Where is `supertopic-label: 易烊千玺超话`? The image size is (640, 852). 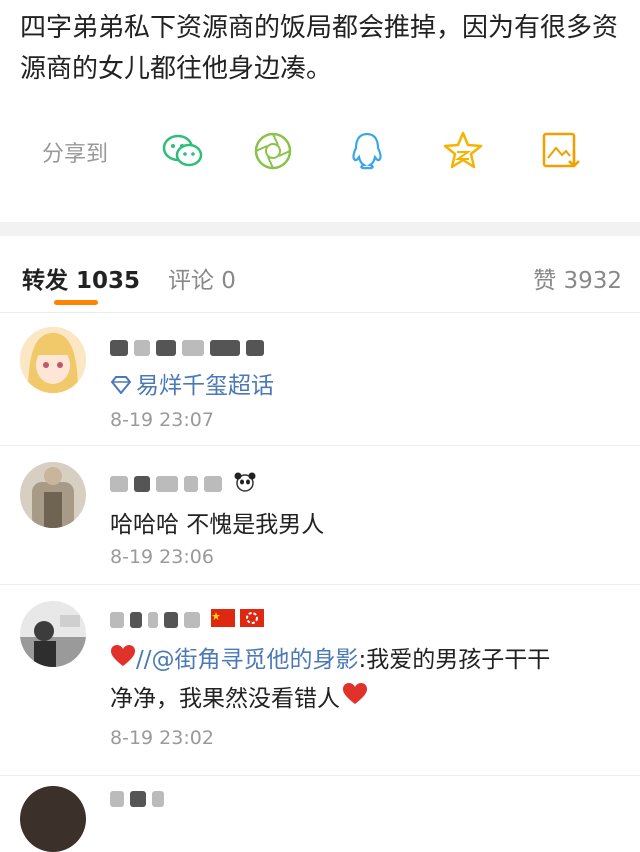 supertopic-label: 易烊千玺超话 is located at coordinates (205, 386).